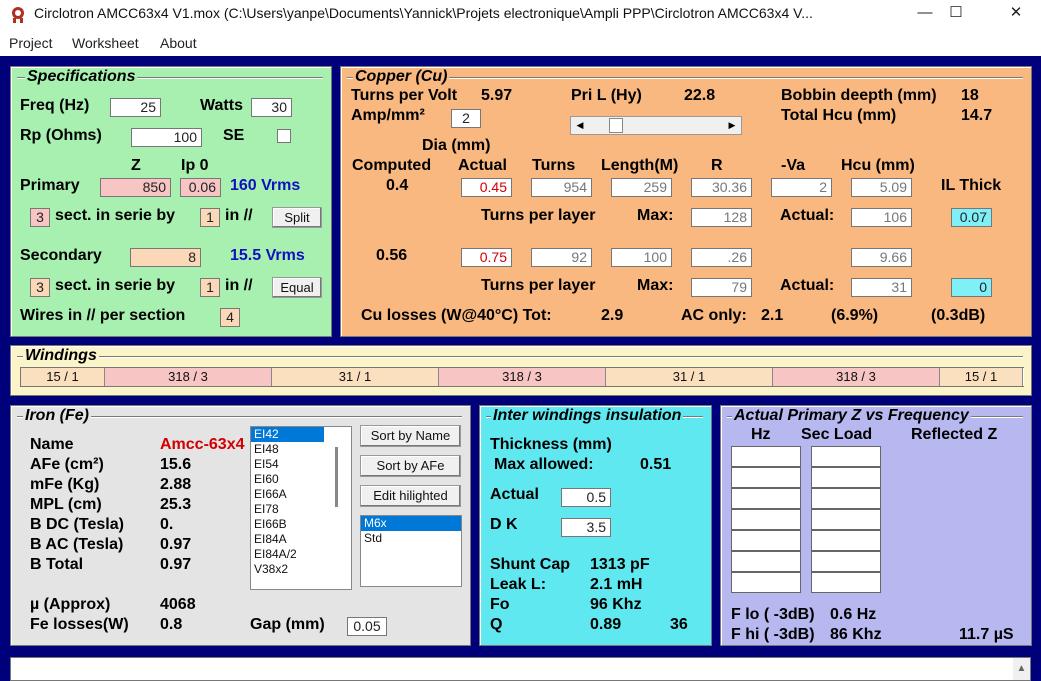 The height and width of the screenshot is (681, 1041). I want to click on gap-input: 0.05, so click(367, 626).